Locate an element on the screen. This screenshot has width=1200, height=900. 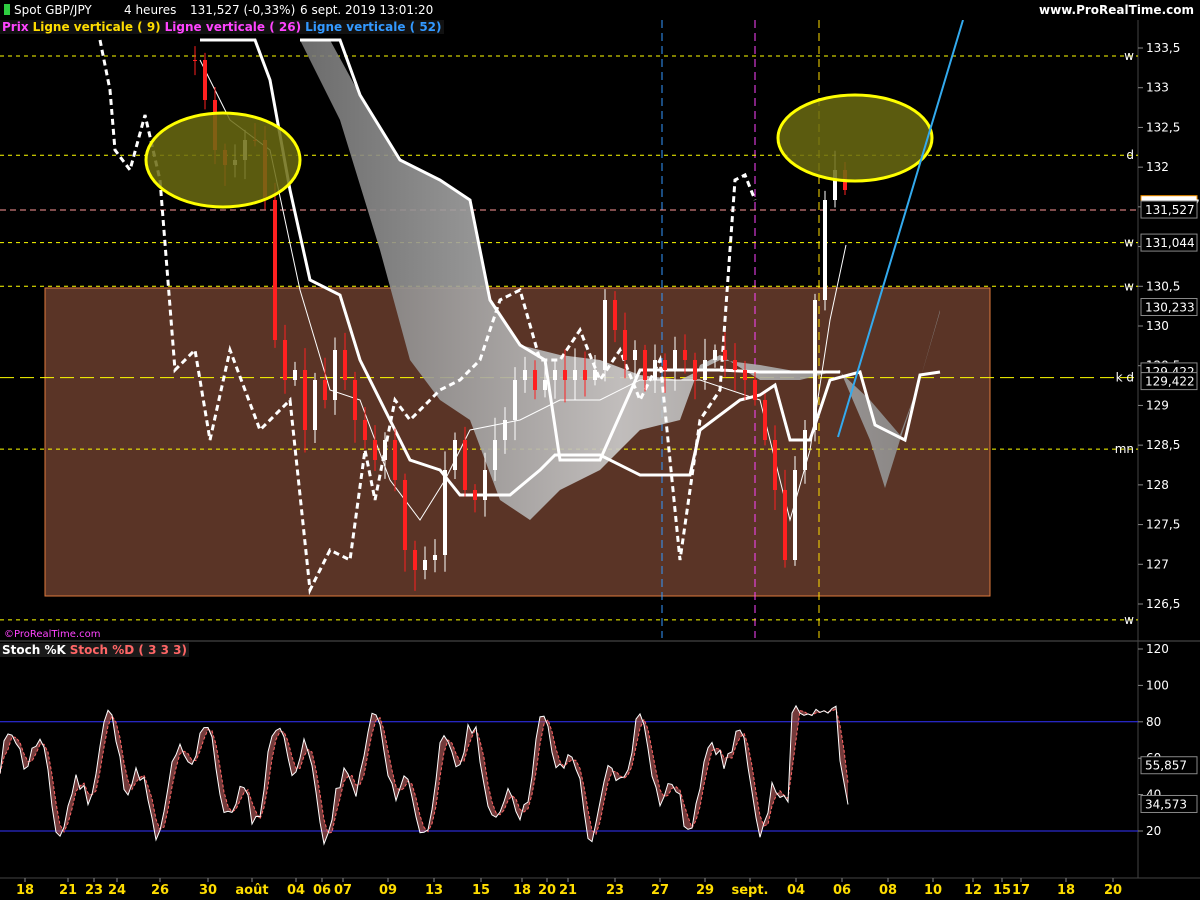
legend-line-52: Ligne verticale ( 52) is located at coordinates (373, 27).